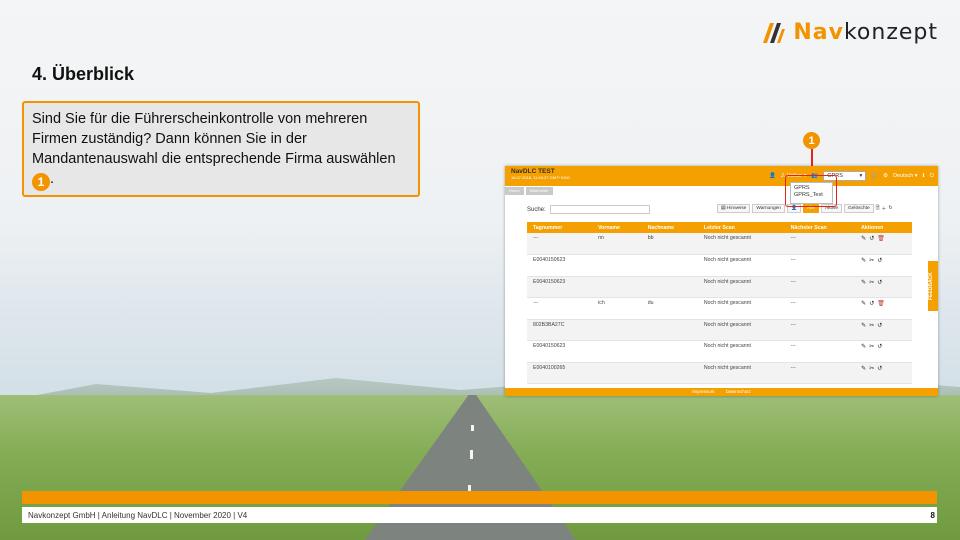 The width and height of the screenshot is (960, 540). I want to click on user-icon: 👤, so click(773, 176).